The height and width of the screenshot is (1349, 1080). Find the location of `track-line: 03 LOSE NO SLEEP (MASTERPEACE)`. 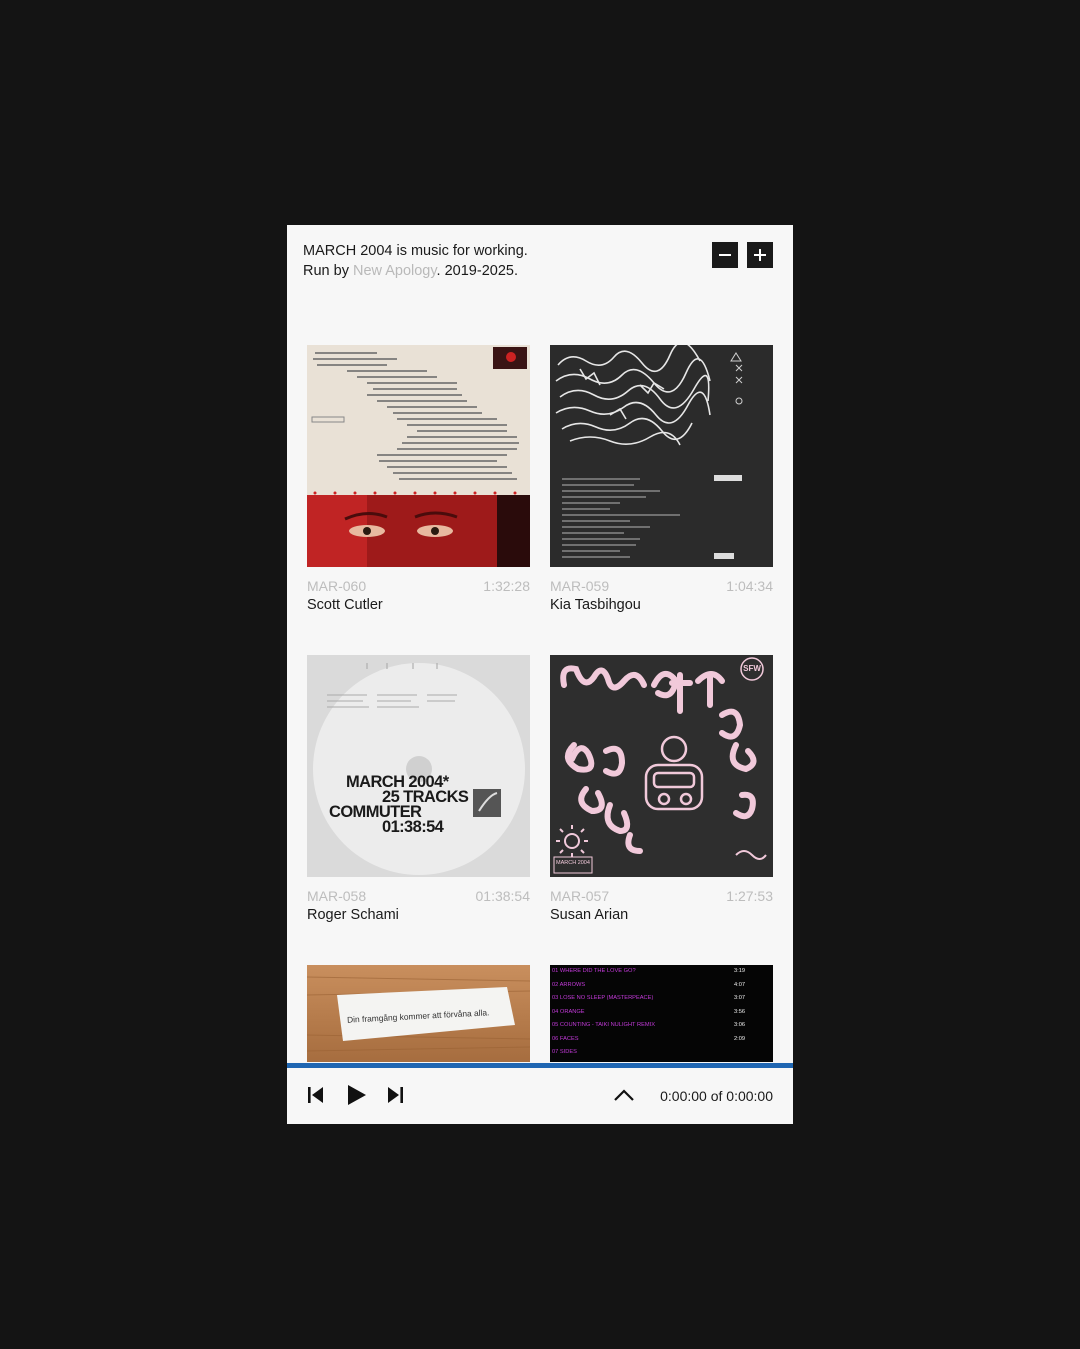

track-line: 03 LOSE NO SLEEP (MASTERPEACE) is located at coordinates (603, 998).